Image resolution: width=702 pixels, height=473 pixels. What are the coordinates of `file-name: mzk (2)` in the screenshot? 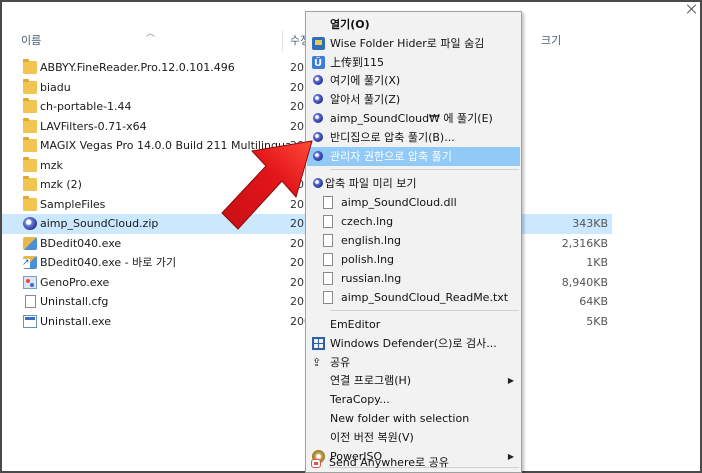 It's located at (61, 184).